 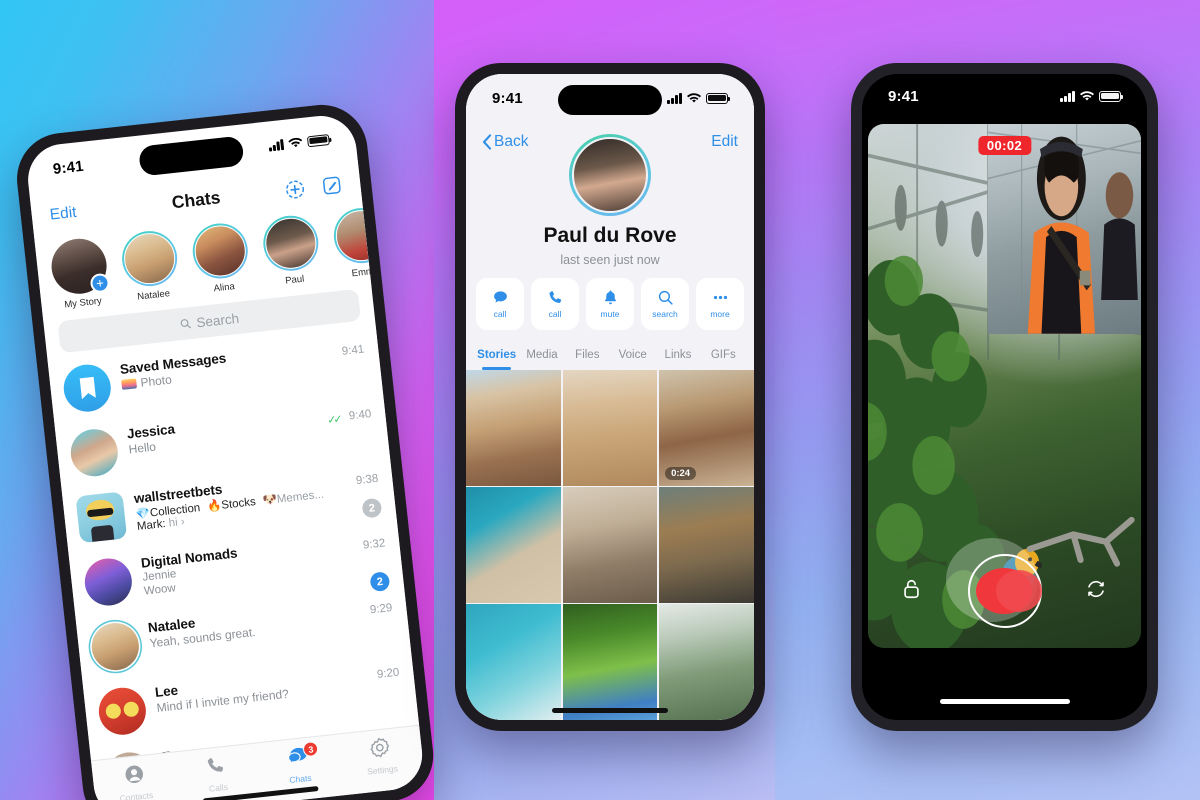 I want to click on action-mute: mute, so click(x=610, y=304).